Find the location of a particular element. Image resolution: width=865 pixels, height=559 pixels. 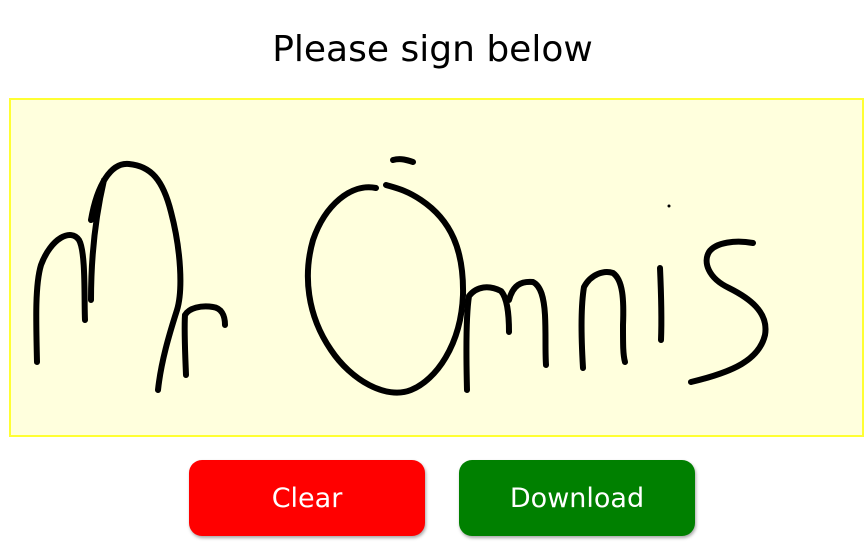

page-title: Please sign below is located at coordinates (432, 49).